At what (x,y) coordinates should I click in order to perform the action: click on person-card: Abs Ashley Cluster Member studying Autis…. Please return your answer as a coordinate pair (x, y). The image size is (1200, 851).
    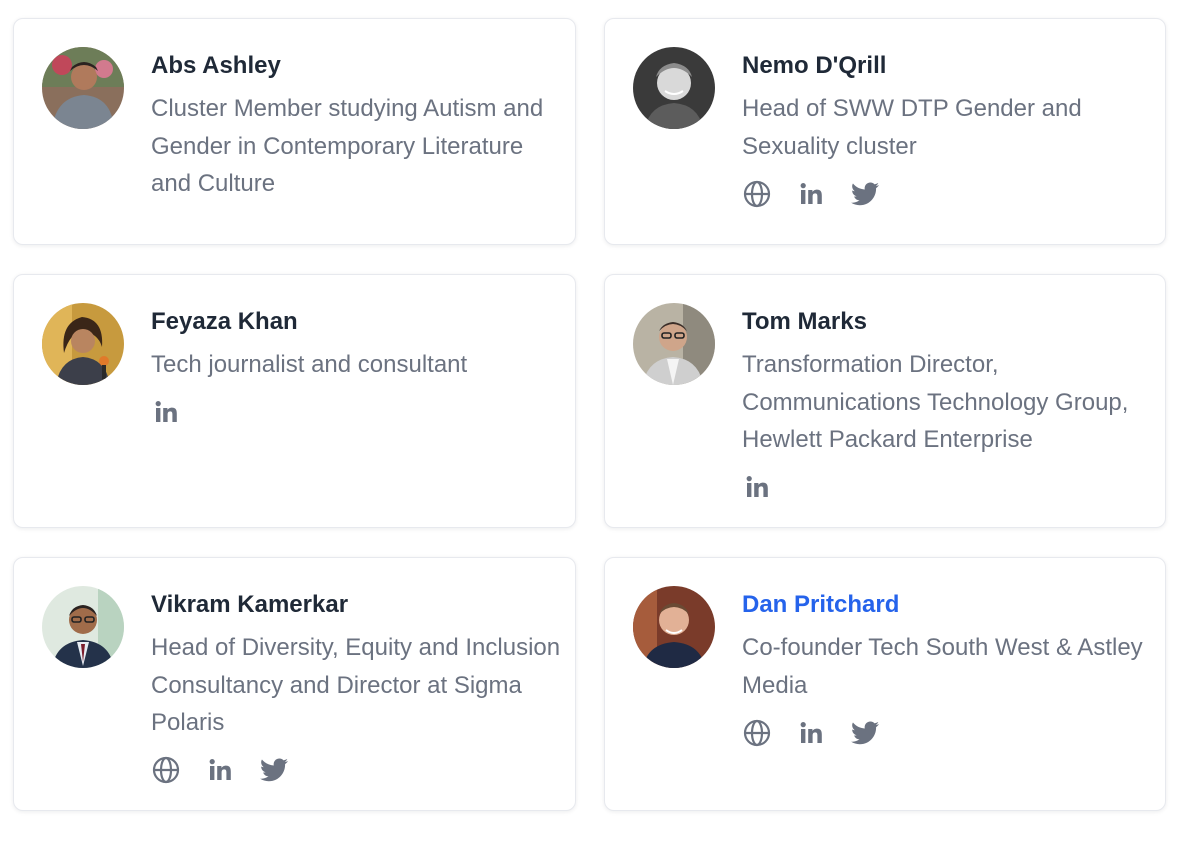
    Looking at the image, I should click on (294, 131).